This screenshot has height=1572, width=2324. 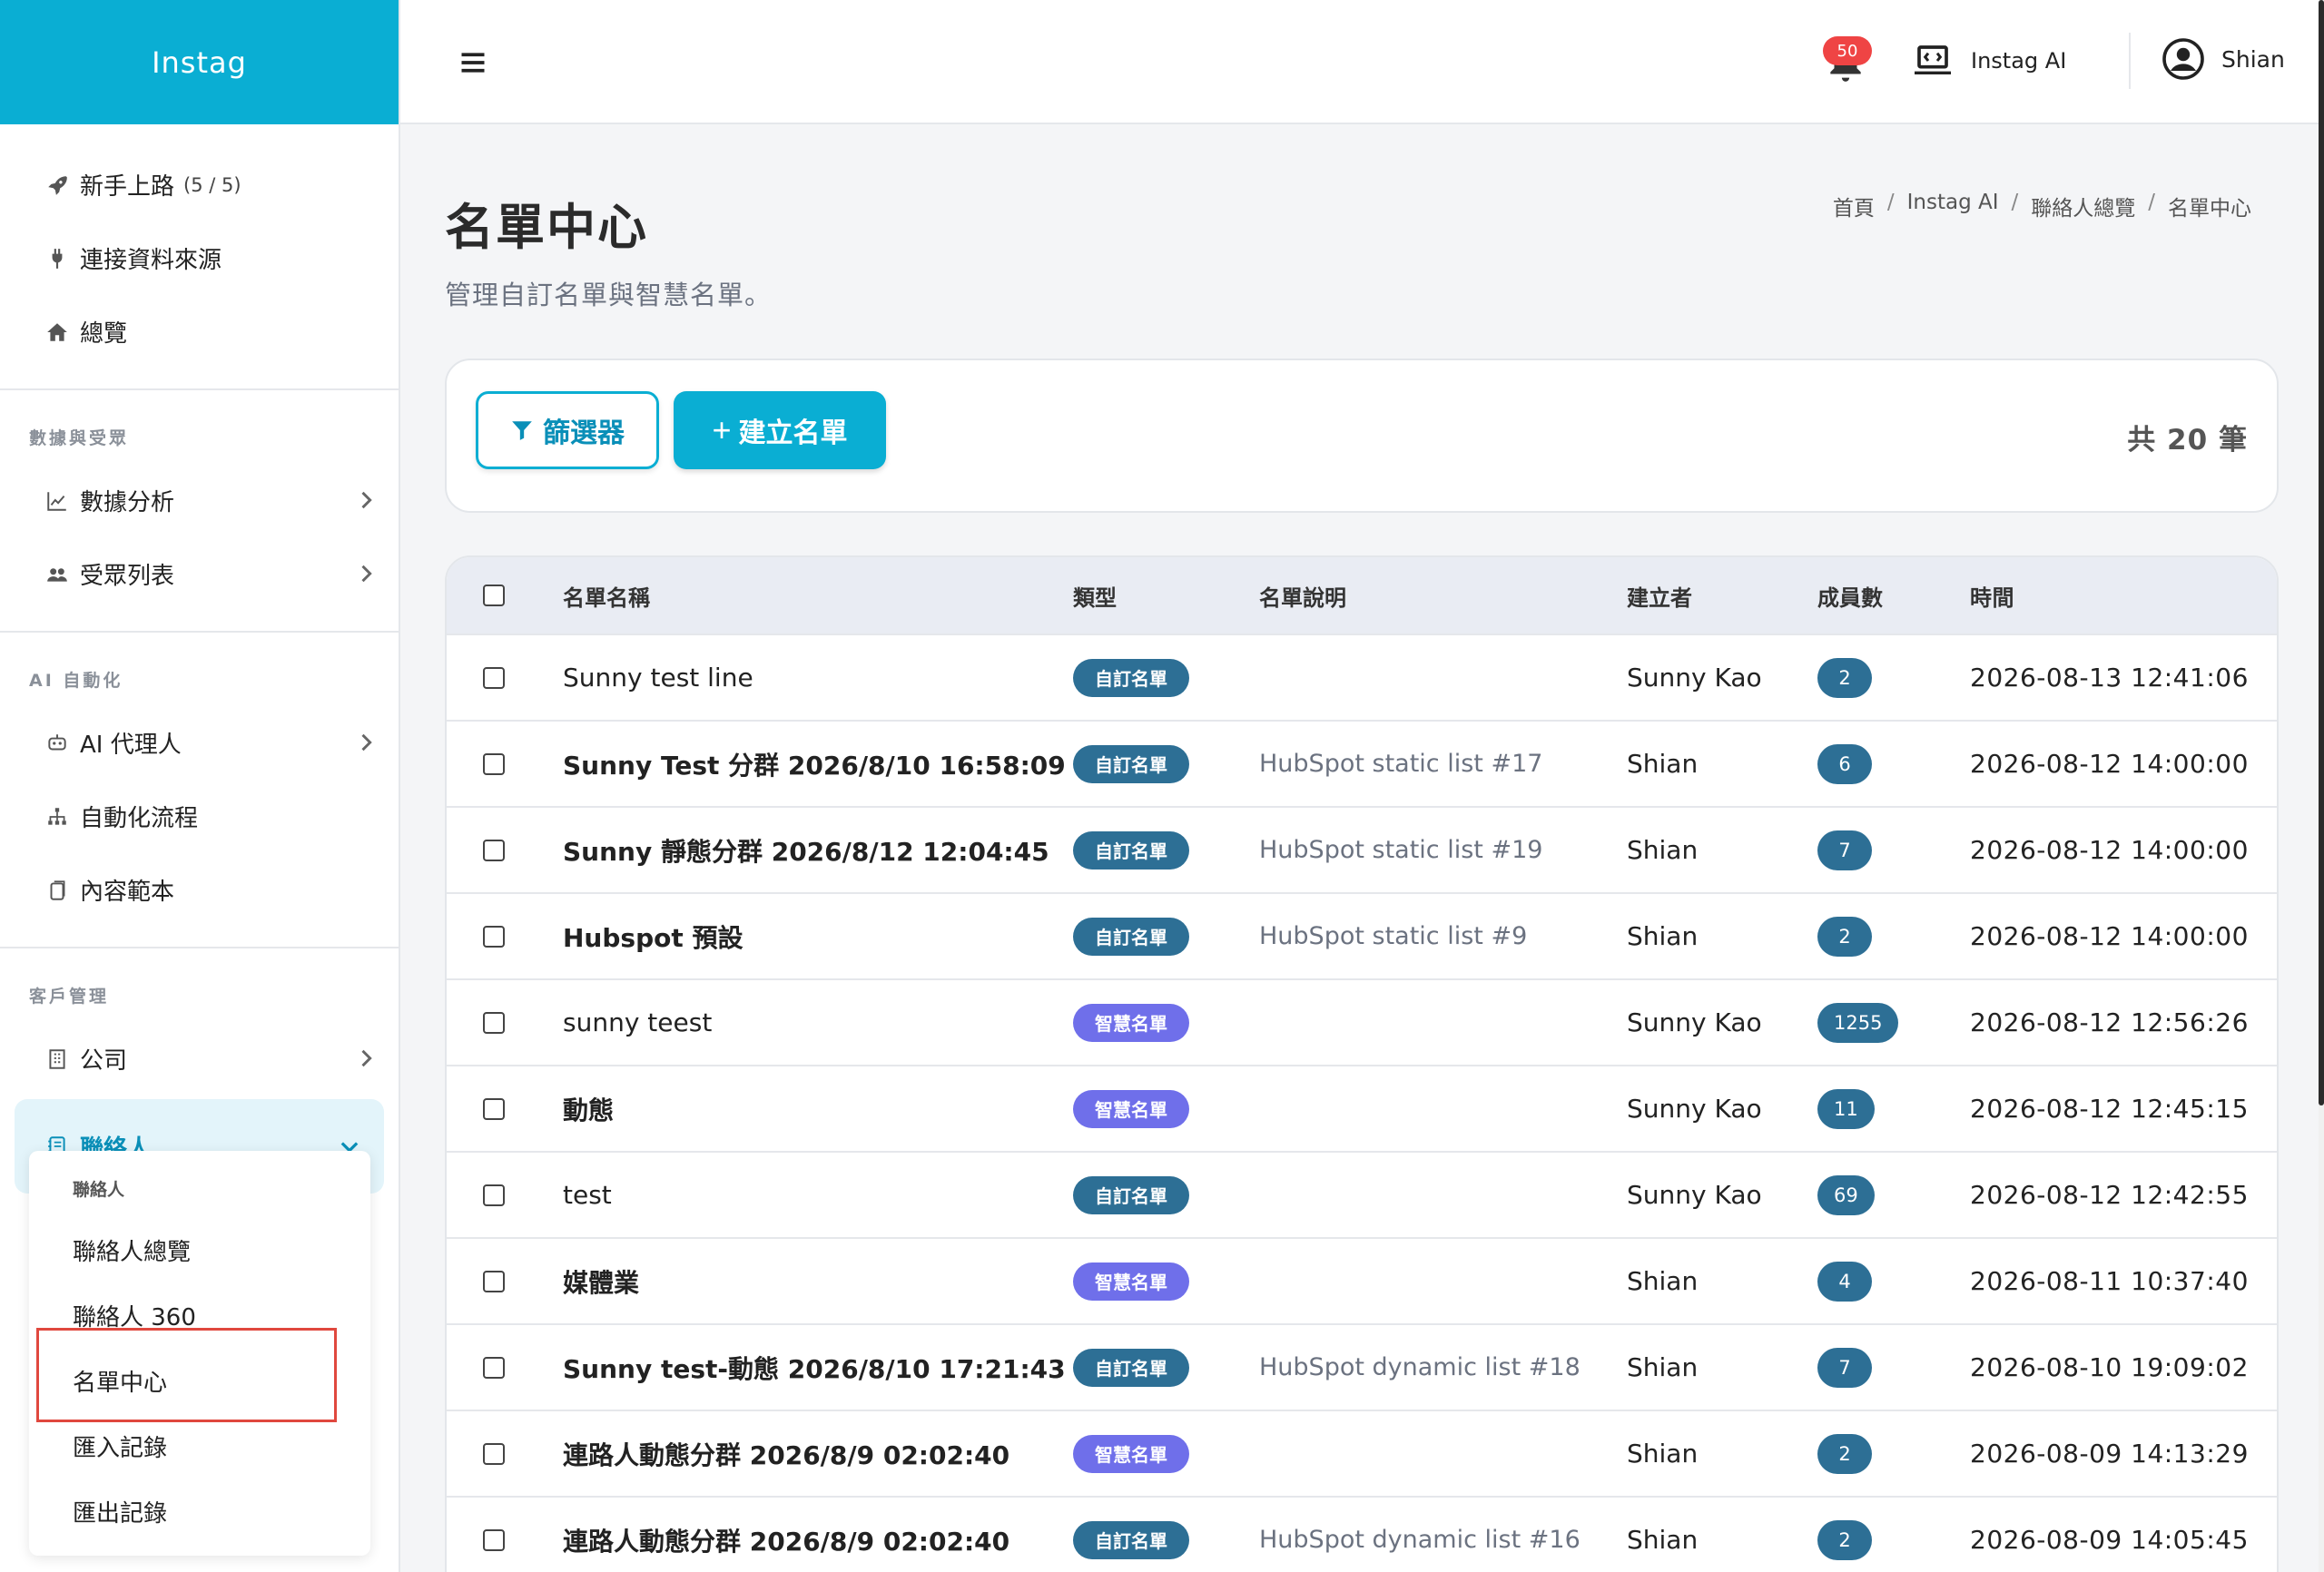 I want to click on list-name: Hubspot 預設, so click(x=653, y=936).